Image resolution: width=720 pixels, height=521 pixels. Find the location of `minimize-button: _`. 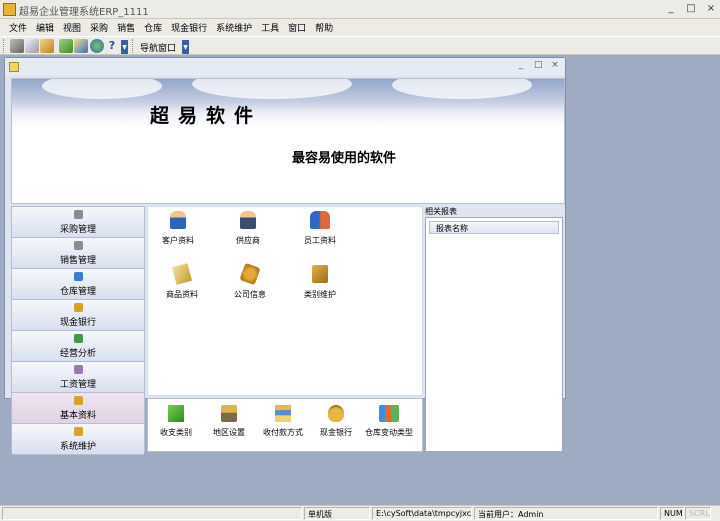

minimize-button: _ is located at coordinates (671, 9).